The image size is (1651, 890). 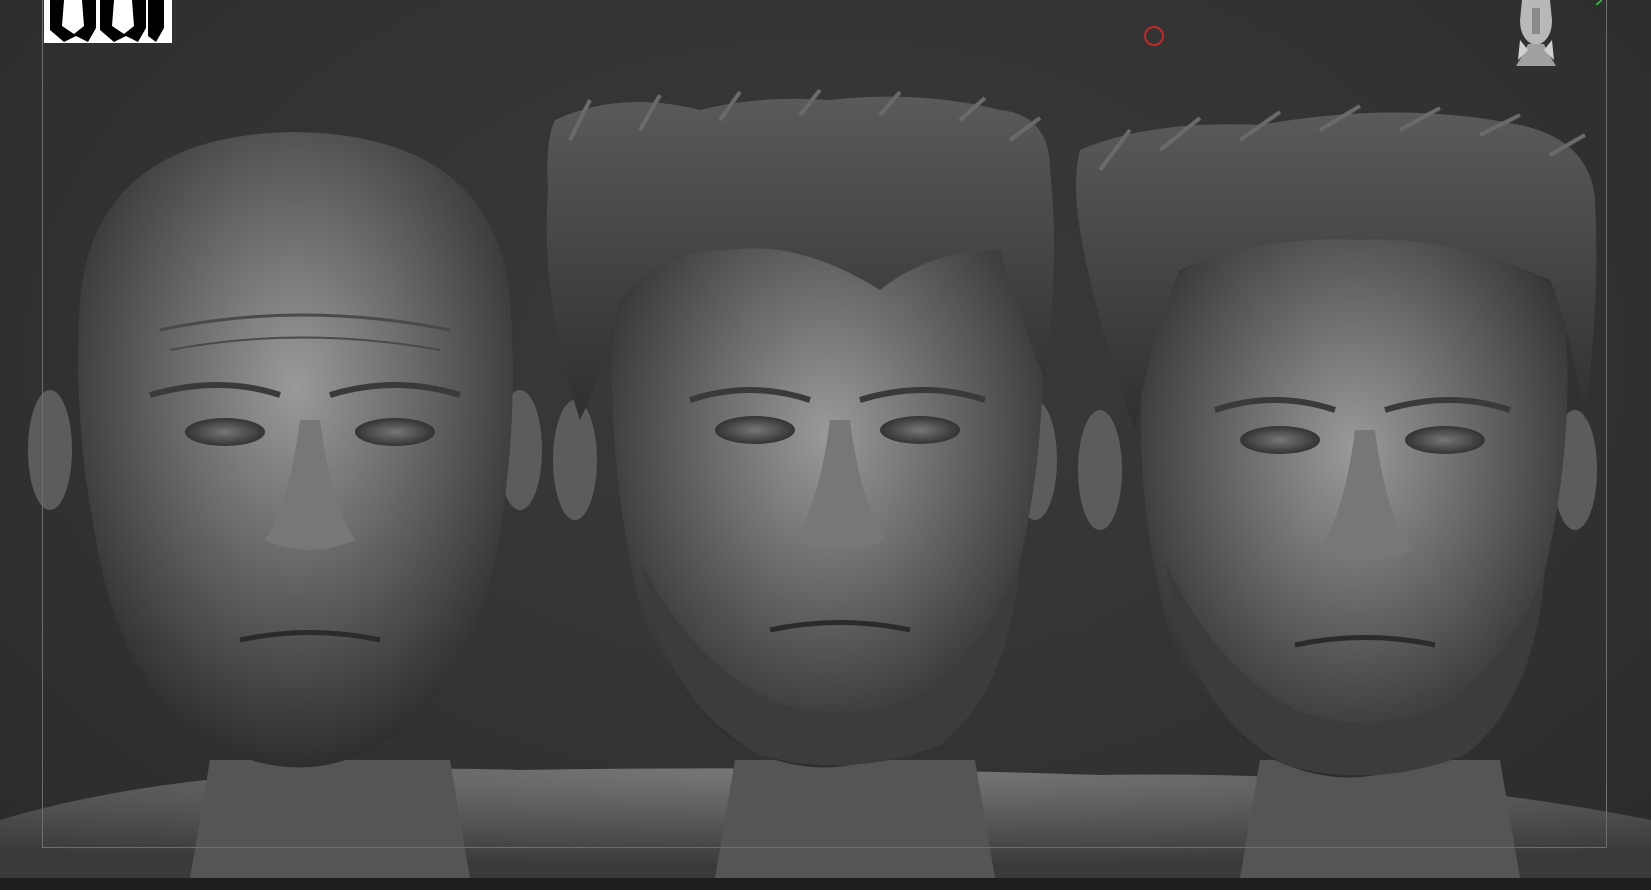 I want to click on brush-cursor-ring-icon, so click(x=1154, y=36).